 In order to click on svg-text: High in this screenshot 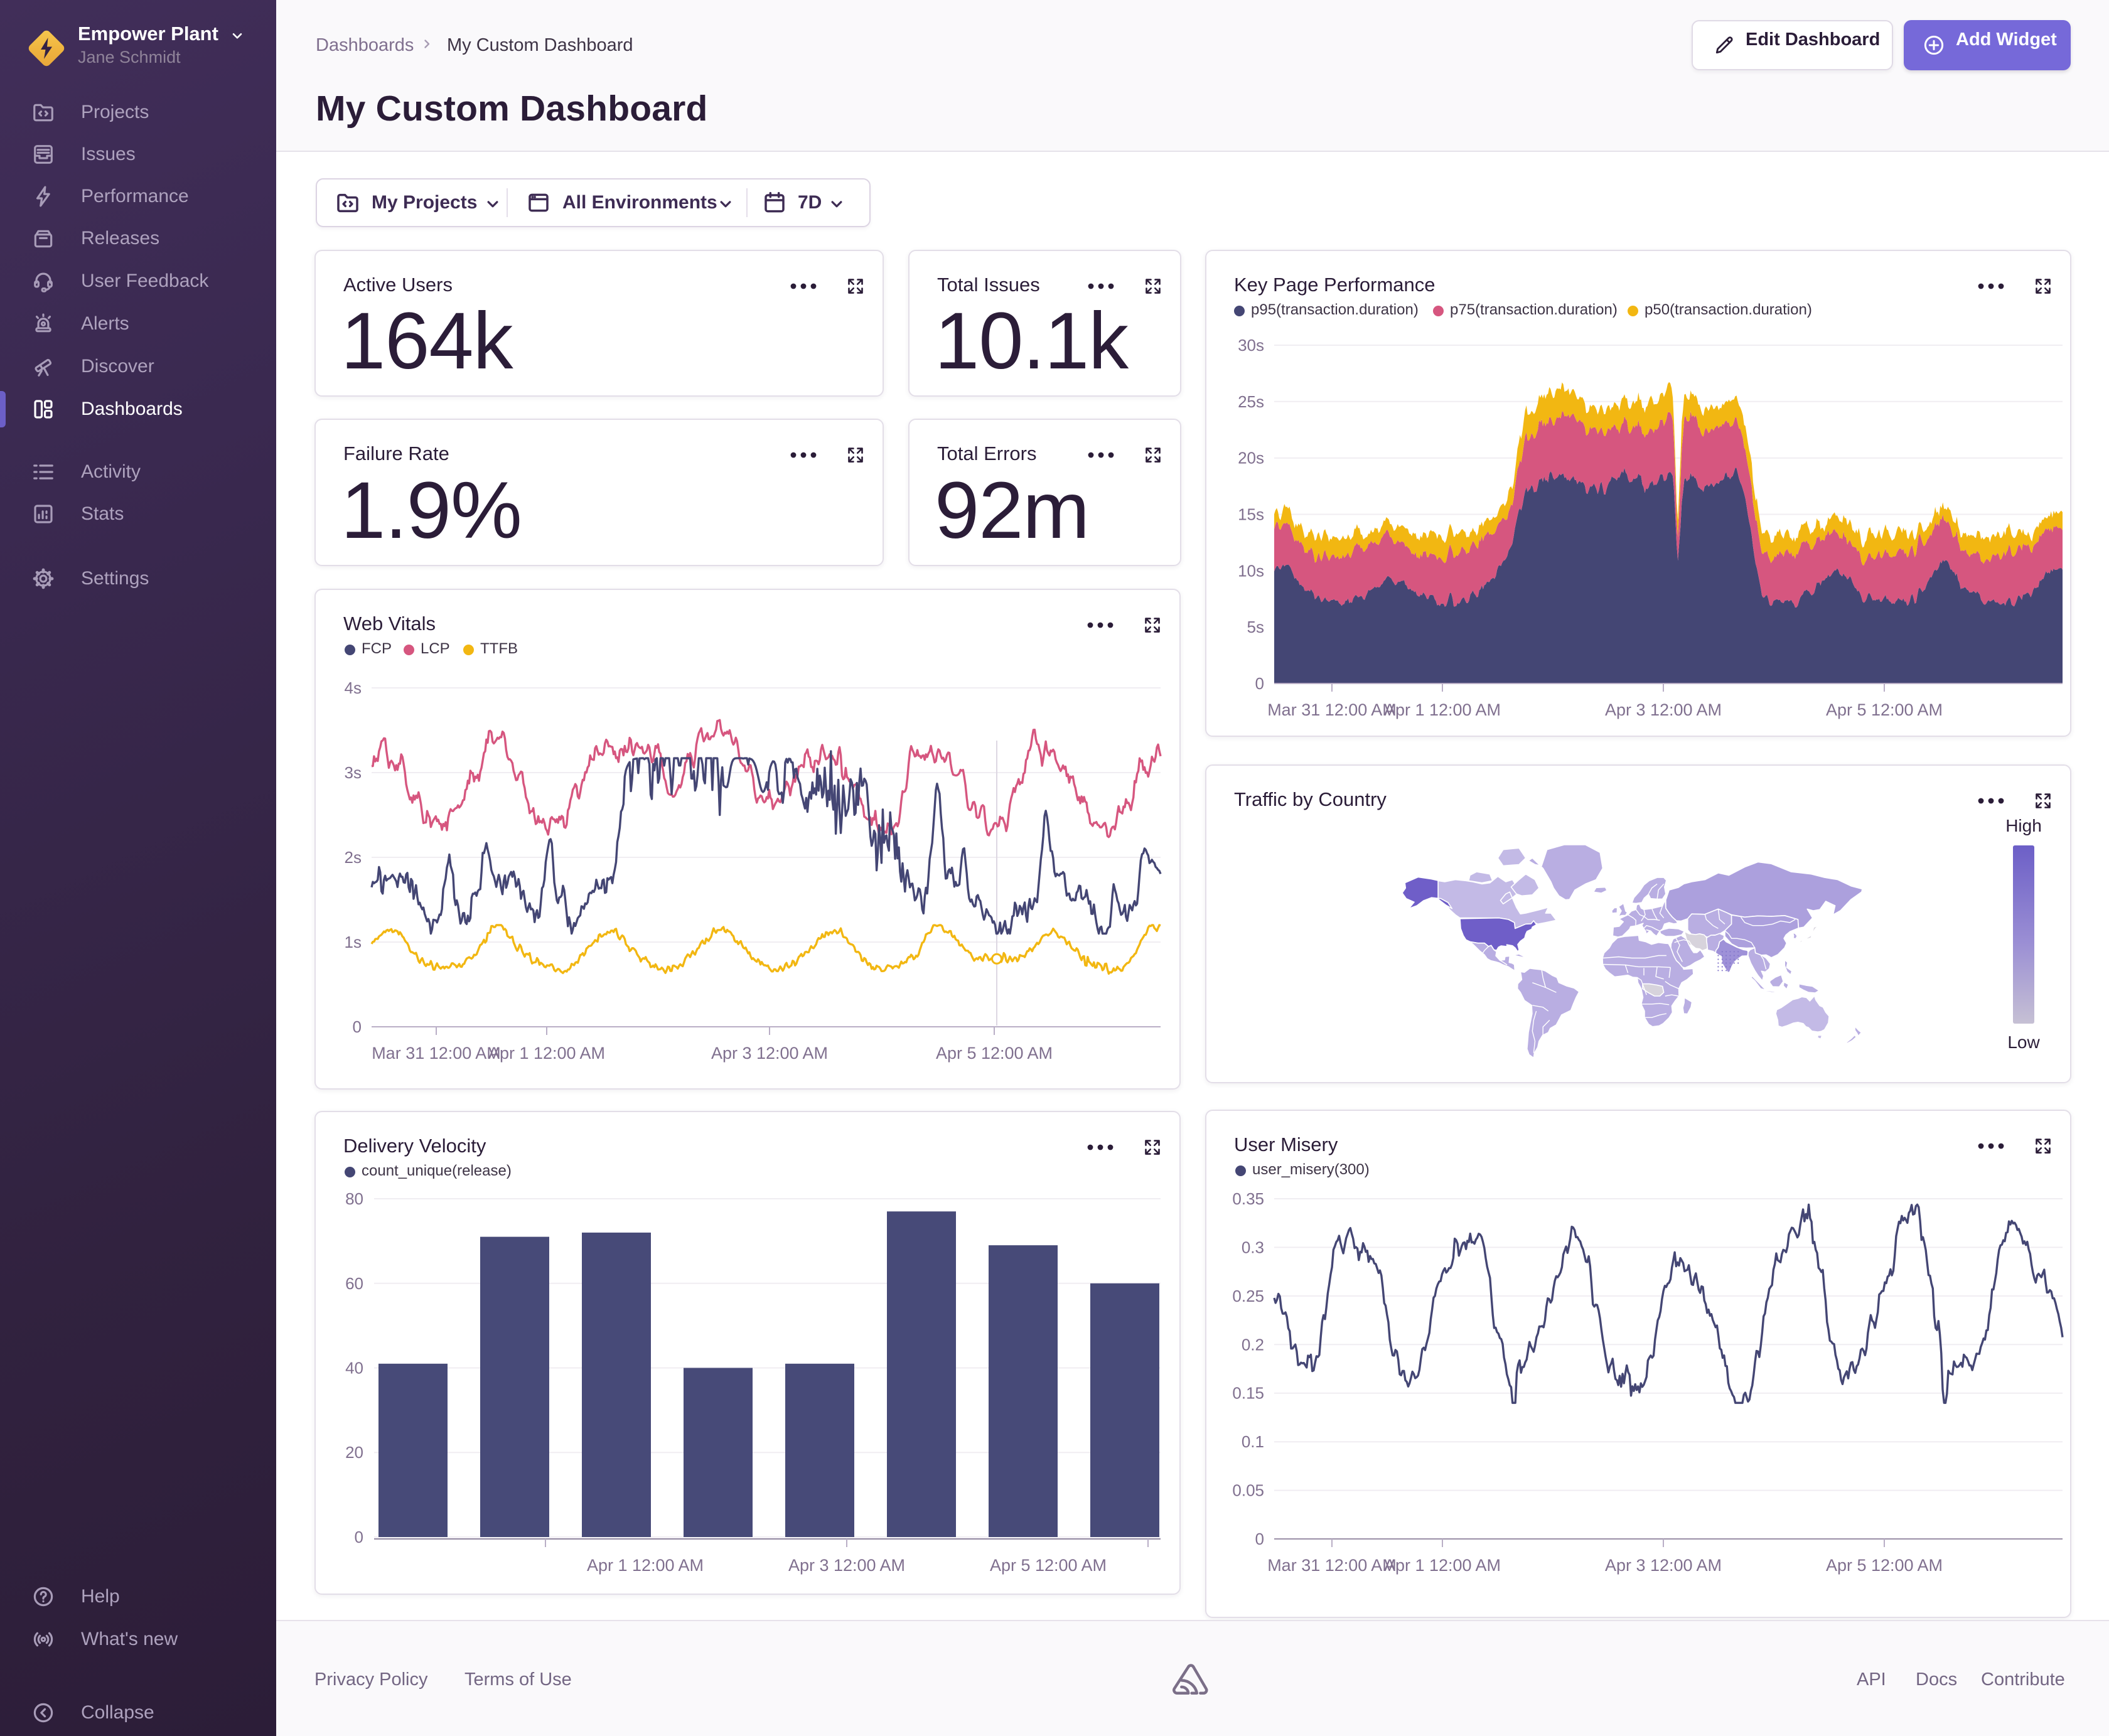, I will do `click(2023, 825)`.